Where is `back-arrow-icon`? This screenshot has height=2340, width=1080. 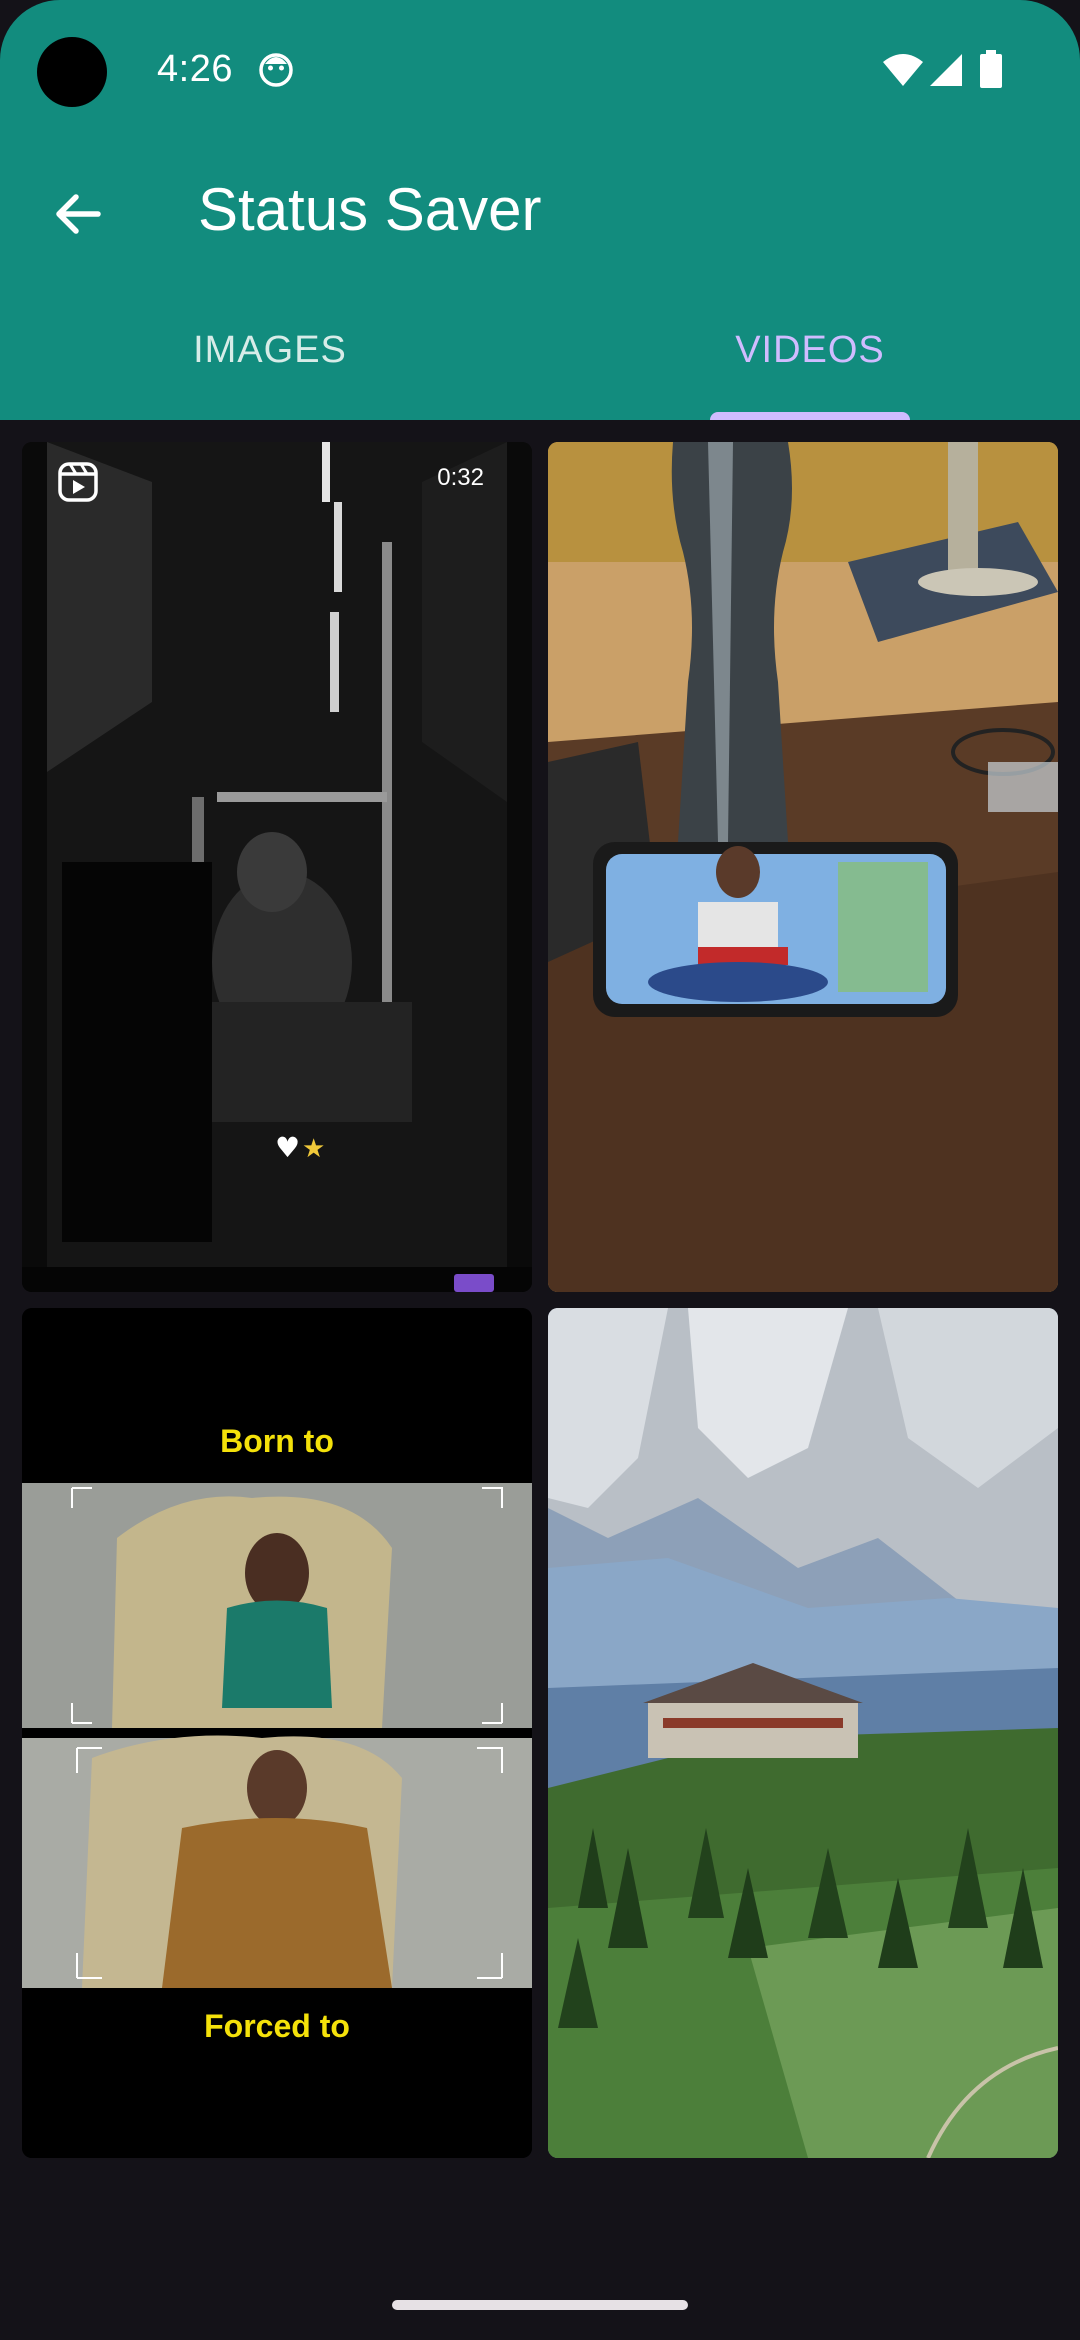 back-arrow-icon is located at coordinates (78, 214).